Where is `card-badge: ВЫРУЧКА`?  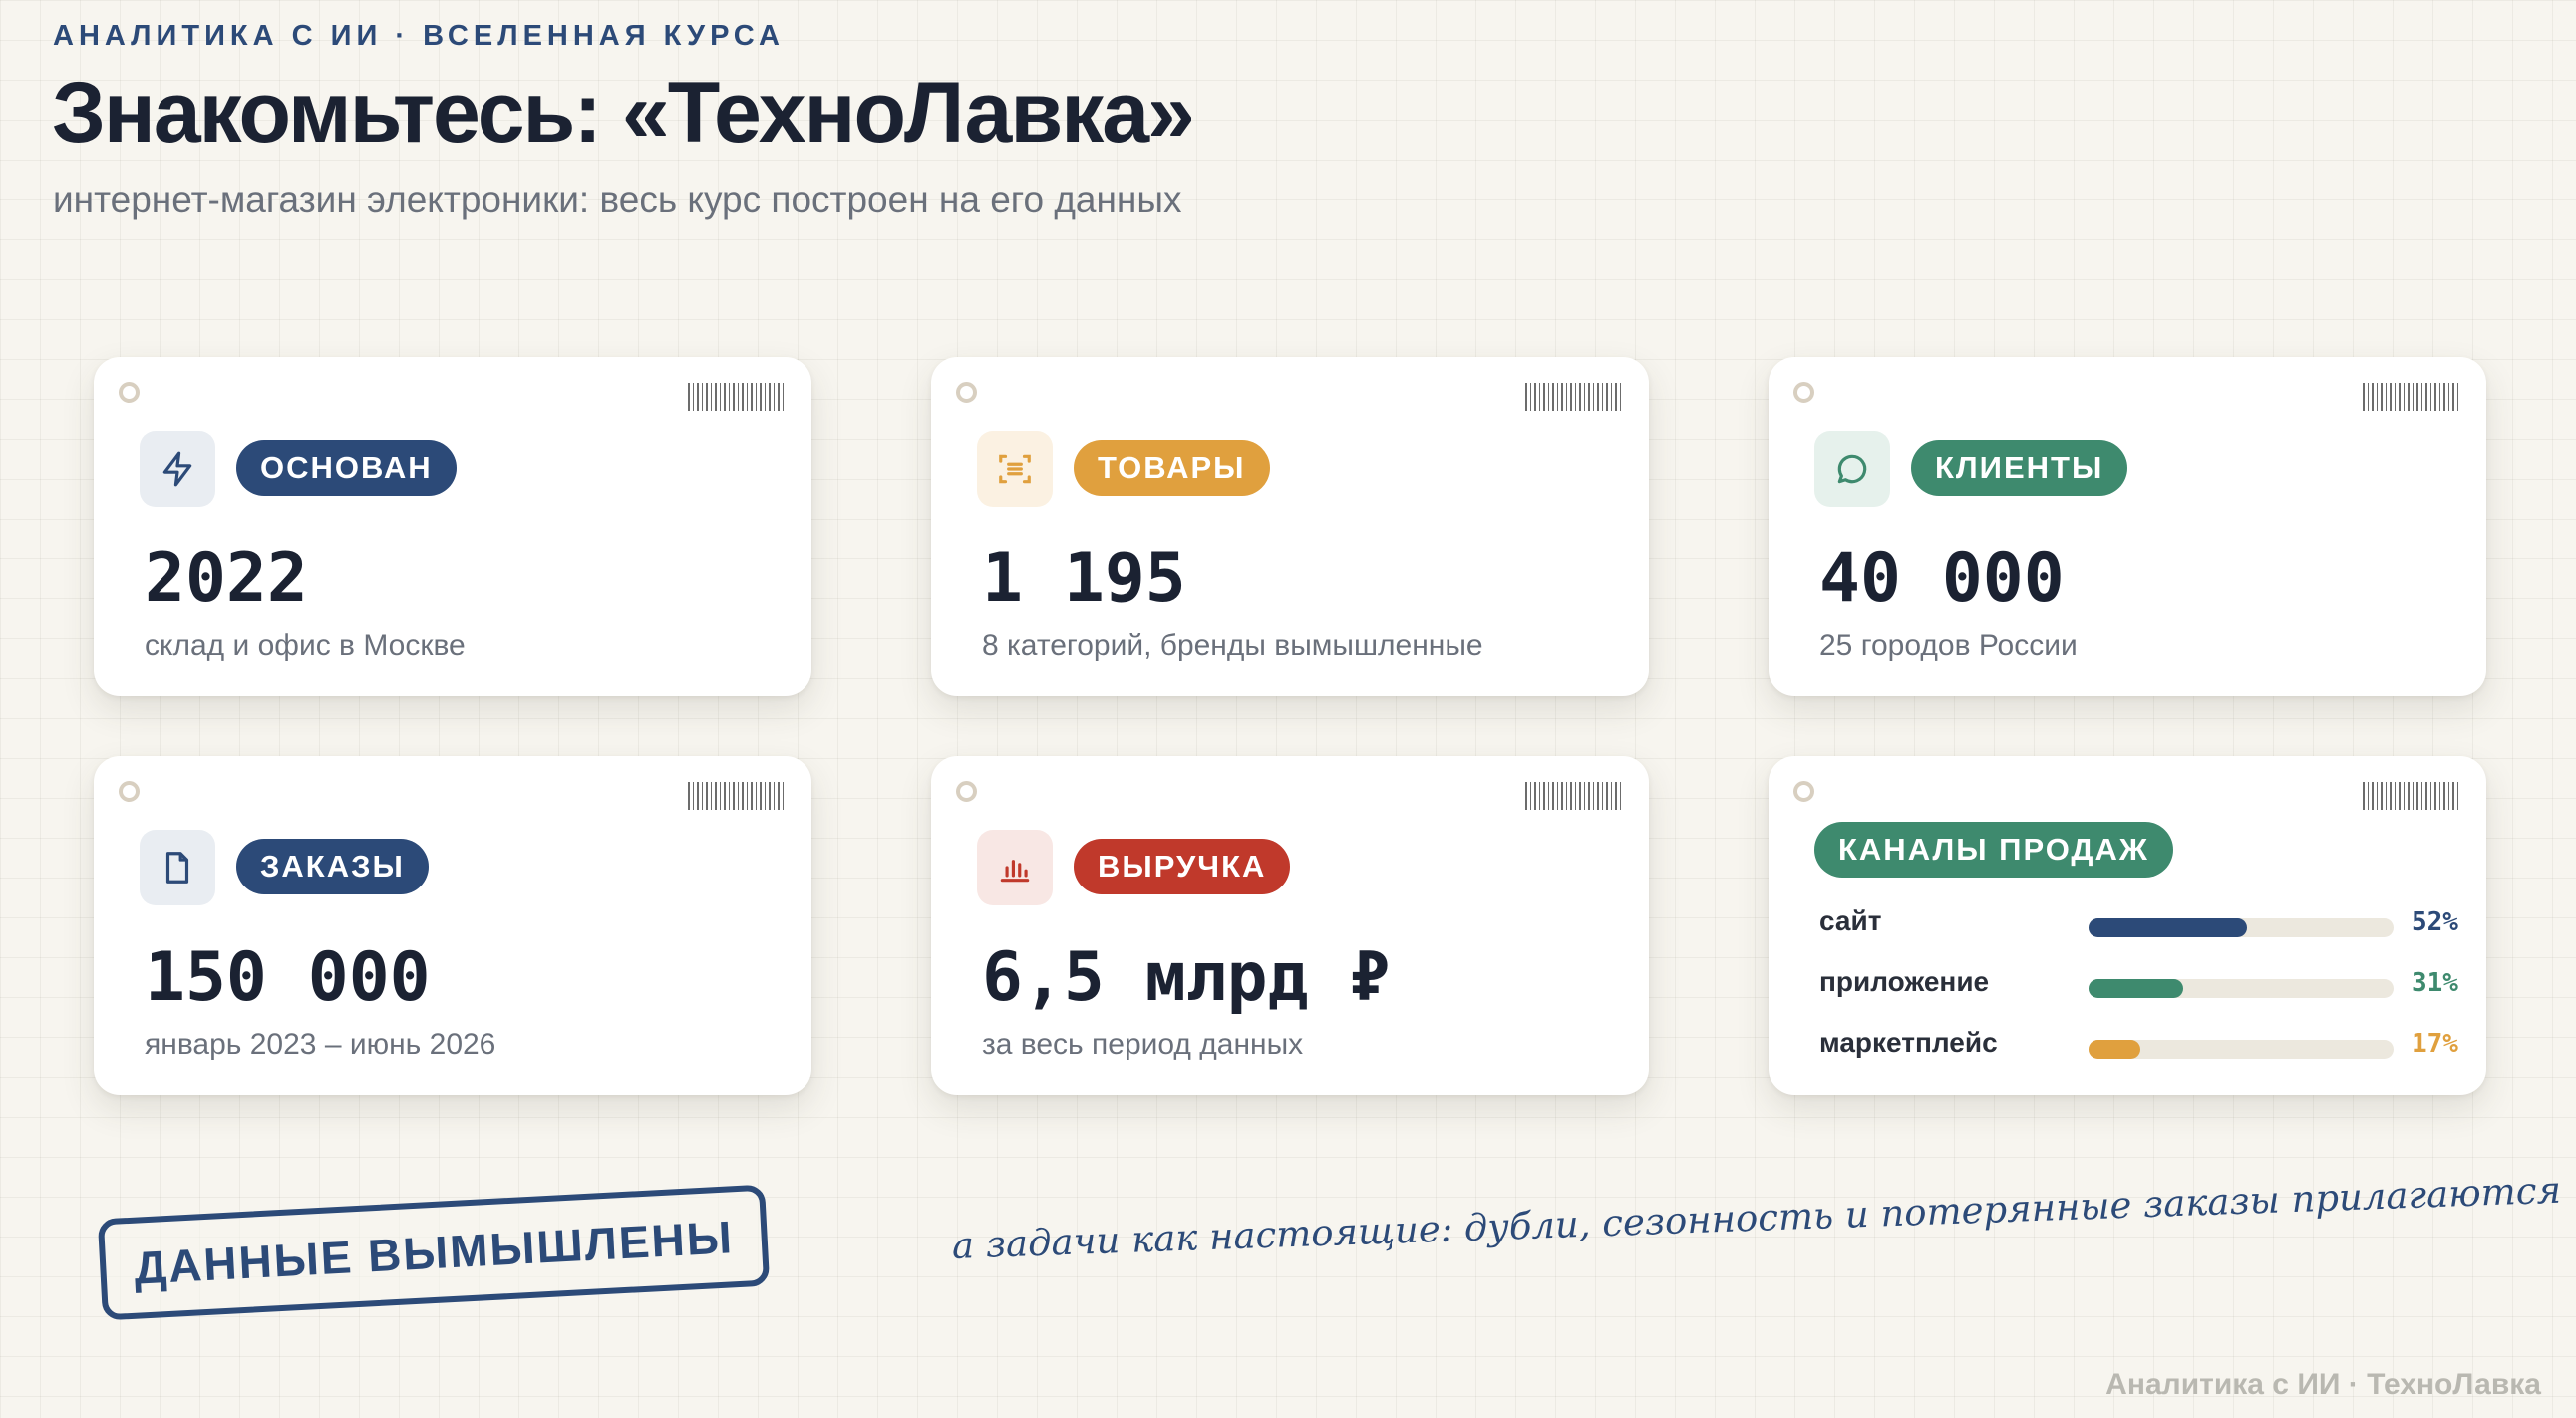
card-badge: ВЫРУЧКА is located at coordinates (1182, 866).